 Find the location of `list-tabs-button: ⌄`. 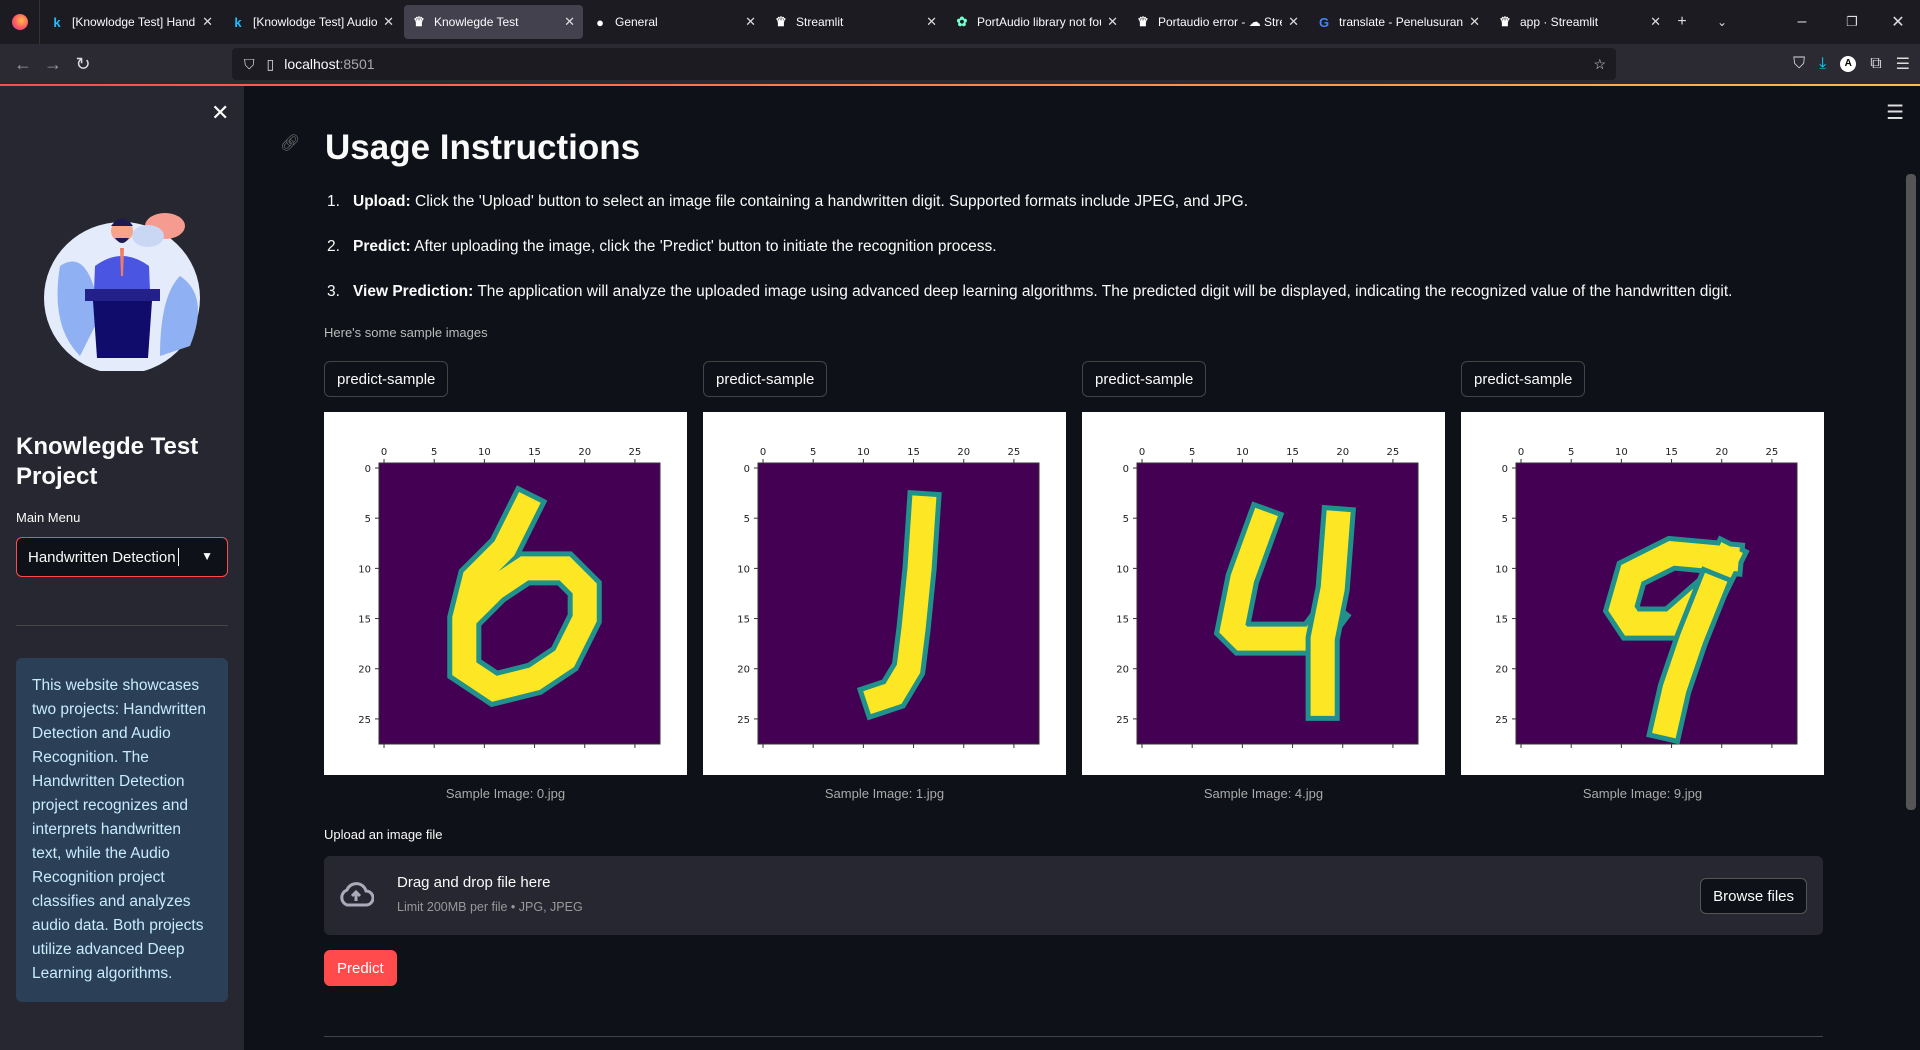

list-tabs-button: ⌄ is located at coordinates (1722, 22).